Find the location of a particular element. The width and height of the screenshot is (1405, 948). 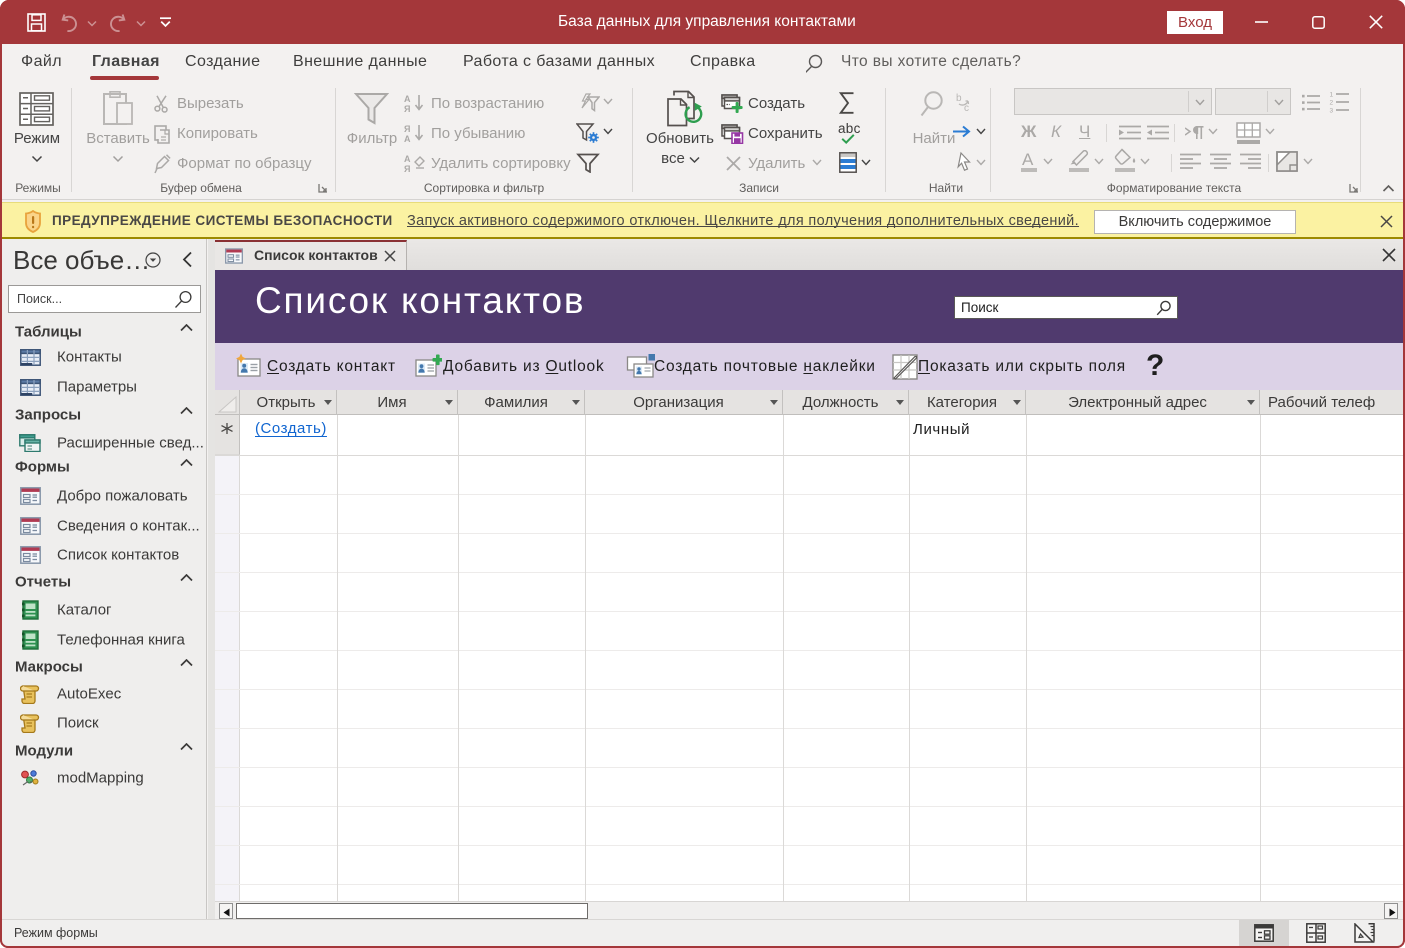

svg-text: 2 is located at coordinates (1332, 103).